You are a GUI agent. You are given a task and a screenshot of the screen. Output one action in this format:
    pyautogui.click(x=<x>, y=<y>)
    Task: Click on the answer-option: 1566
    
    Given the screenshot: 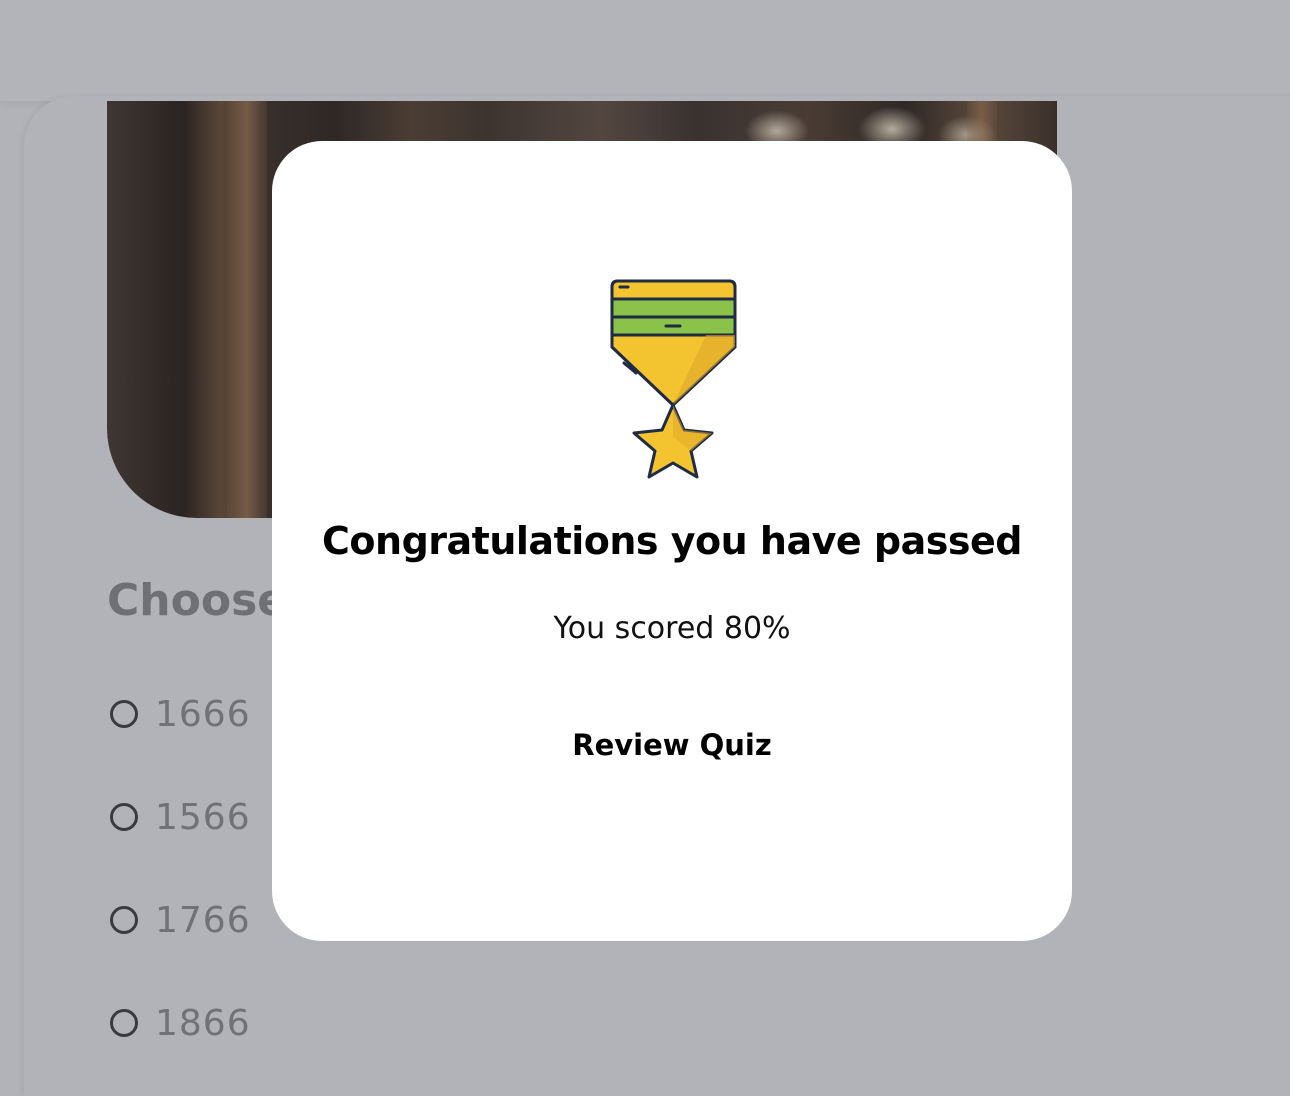 What is the action you would take?
    pyautogui.click(x=180, y=817)
    